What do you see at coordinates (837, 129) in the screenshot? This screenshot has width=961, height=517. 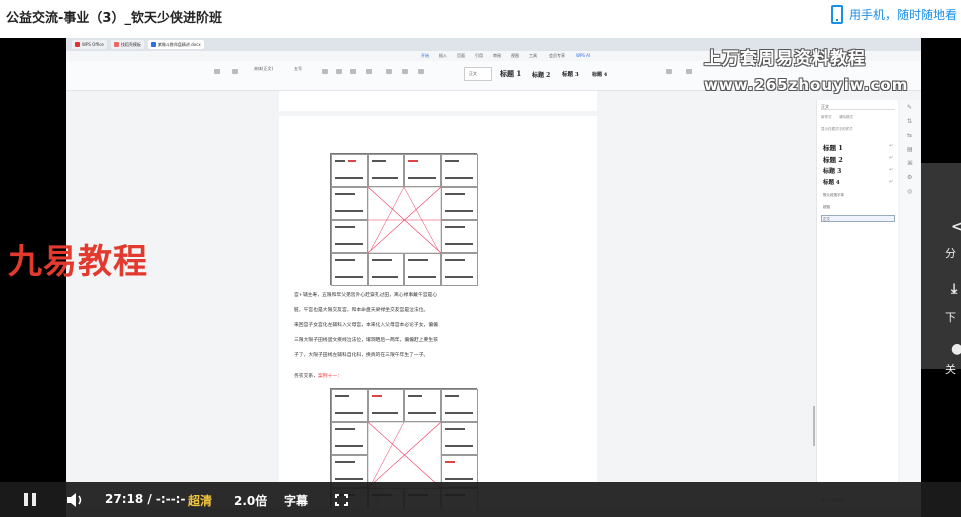 I see `styles-subtitle: 显示在模式中的样式` at bounding box center [837, 129].